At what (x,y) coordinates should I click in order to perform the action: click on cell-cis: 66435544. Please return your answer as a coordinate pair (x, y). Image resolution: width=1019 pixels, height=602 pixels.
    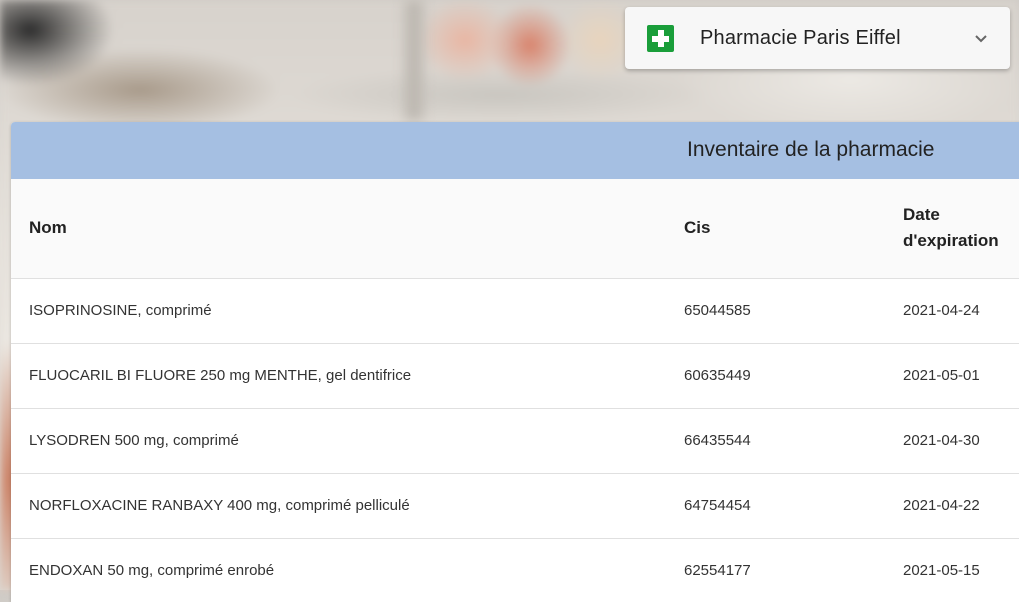
    Looking at the image, I should click on (776, 441).